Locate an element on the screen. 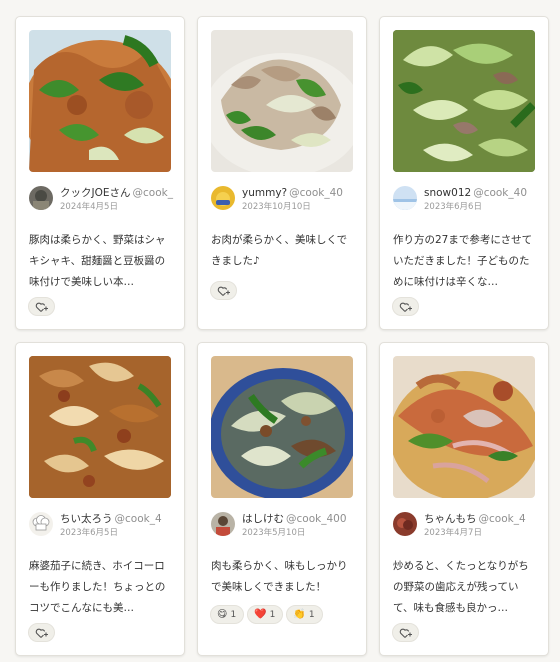 The height and width of the screenshot is (662, 560). reaction-row: 😋 1 ❤️ 1 👏 1 is located at coordinates (268, 615).